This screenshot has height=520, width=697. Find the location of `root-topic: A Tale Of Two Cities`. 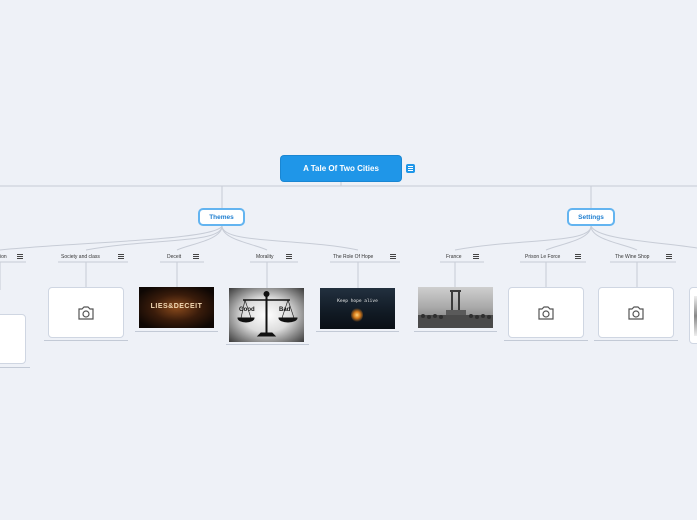

root-topic: A Tale Of Two Cities is located at coordinates (341, 168).